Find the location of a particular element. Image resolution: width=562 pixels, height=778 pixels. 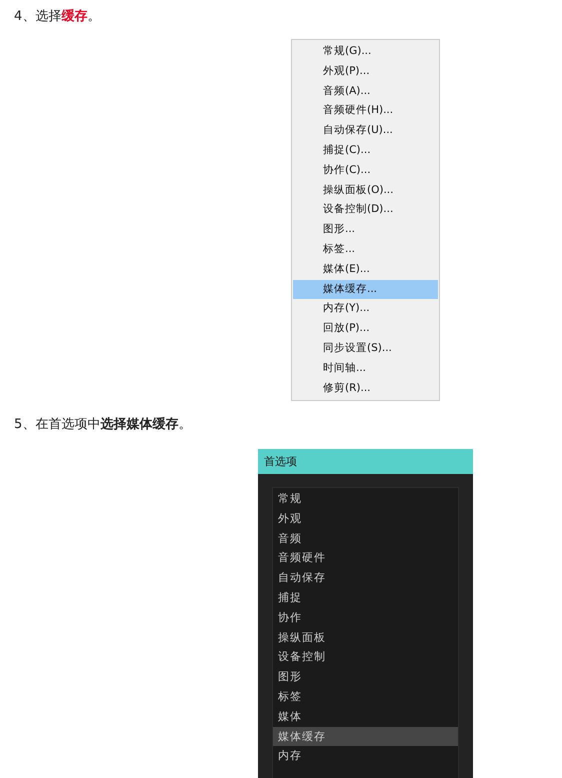

step-text: 4、选择缓存。 is located at coordinates (57, 17).